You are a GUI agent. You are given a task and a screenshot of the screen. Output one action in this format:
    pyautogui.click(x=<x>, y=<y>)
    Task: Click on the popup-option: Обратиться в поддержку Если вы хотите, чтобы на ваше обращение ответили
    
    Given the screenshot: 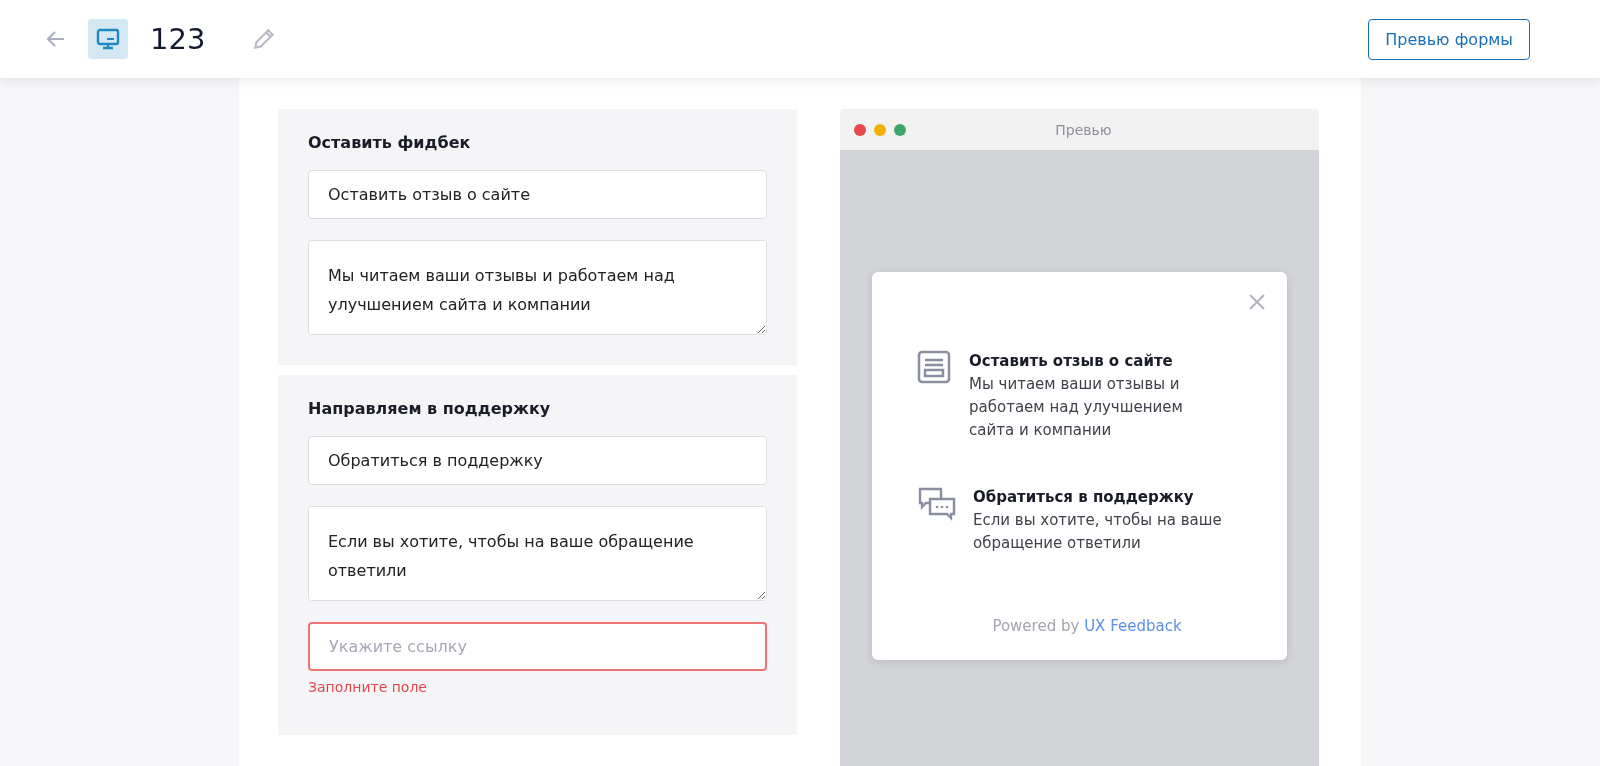 What is the action you would take?
    pyautogui.click(x=1087, y=520)
    